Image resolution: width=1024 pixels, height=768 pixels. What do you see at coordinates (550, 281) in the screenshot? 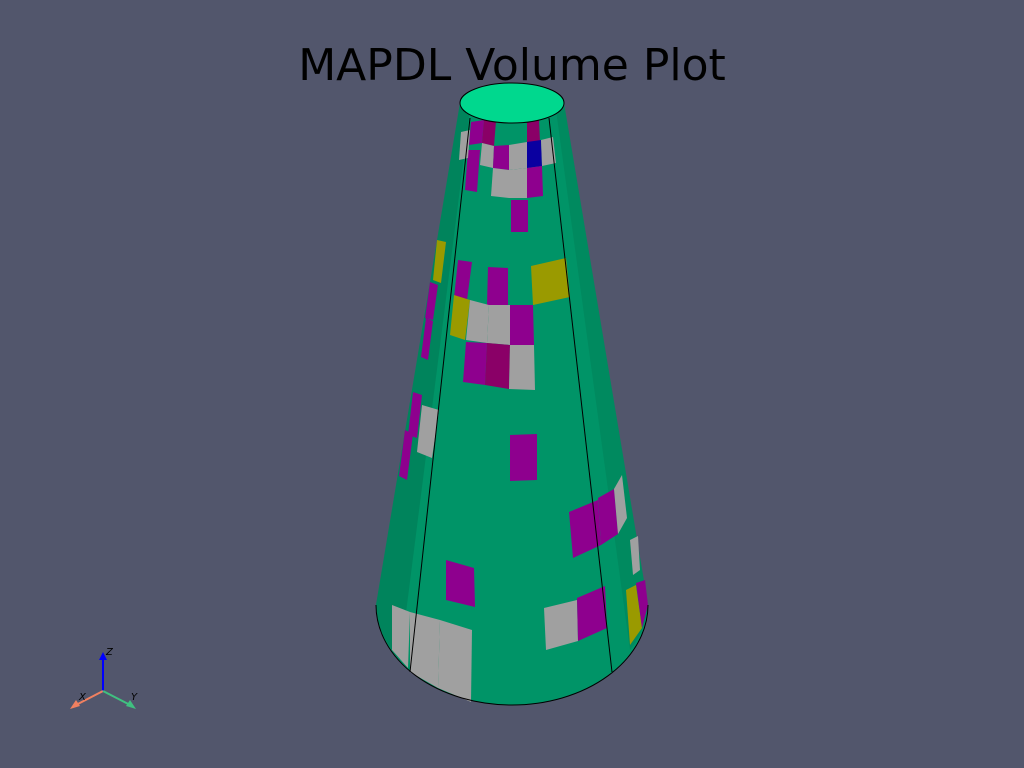
I see `element-patch-yellow` at bounding box center [550, 281].